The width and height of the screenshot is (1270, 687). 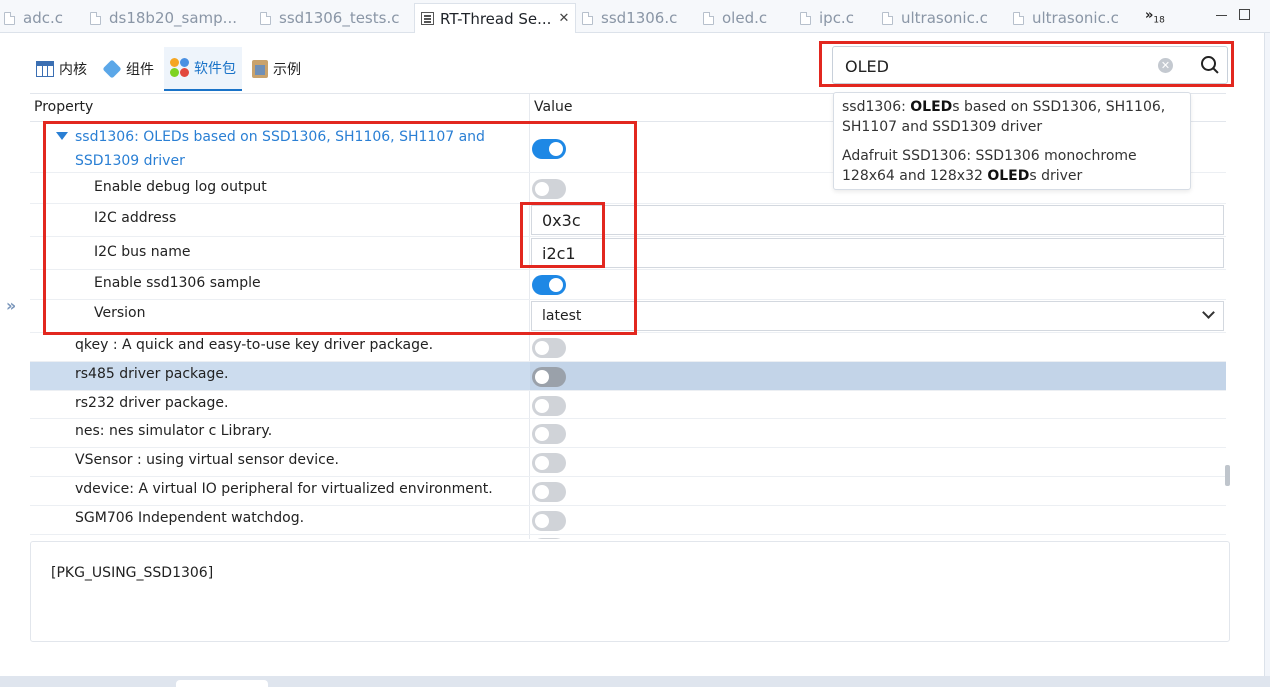 What do you see at coordinates (562, 316) in the screenshot?
I see `version-value: latest` at bounding box center [562, 316].